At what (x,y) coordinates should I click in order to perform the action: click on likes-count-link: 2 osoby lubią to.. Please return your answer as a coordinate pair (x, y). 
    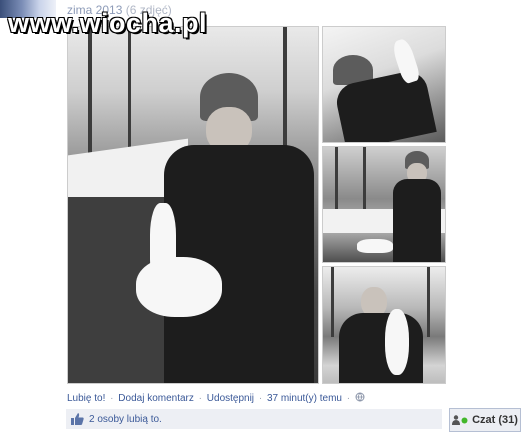
    Looking at the image, I should click on (125, 419).